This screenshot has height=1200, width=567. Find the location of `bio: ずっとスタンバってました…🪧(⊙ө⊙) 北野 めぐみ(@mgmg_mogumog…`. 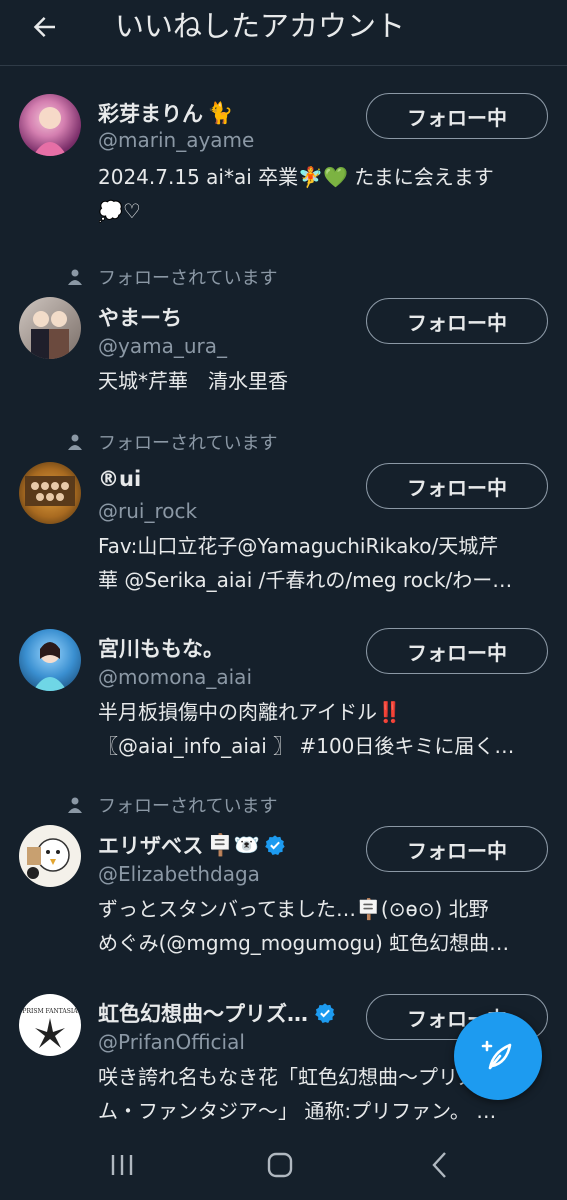

bio: ずっとスタンバってました…🪧(⊙ө⊙) 北野 めぐみ(@mgmg_mogumog… is located at coordinates (304, 926).